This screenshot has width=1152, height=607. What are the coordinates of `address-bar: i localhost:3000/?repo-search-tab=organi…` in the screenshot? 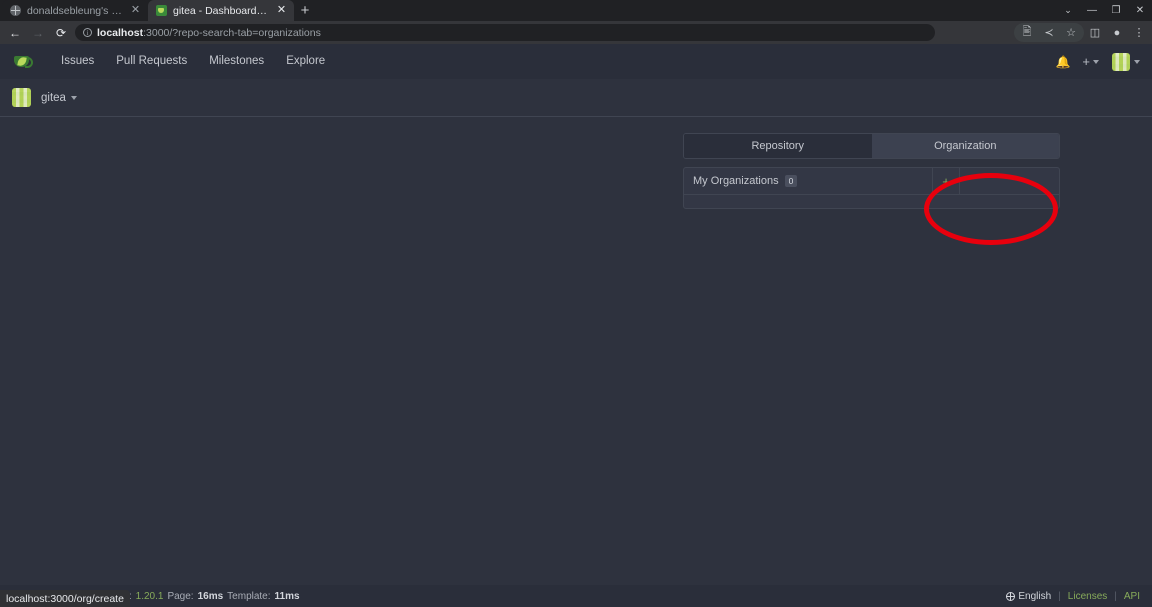 It's located at (505, 32).